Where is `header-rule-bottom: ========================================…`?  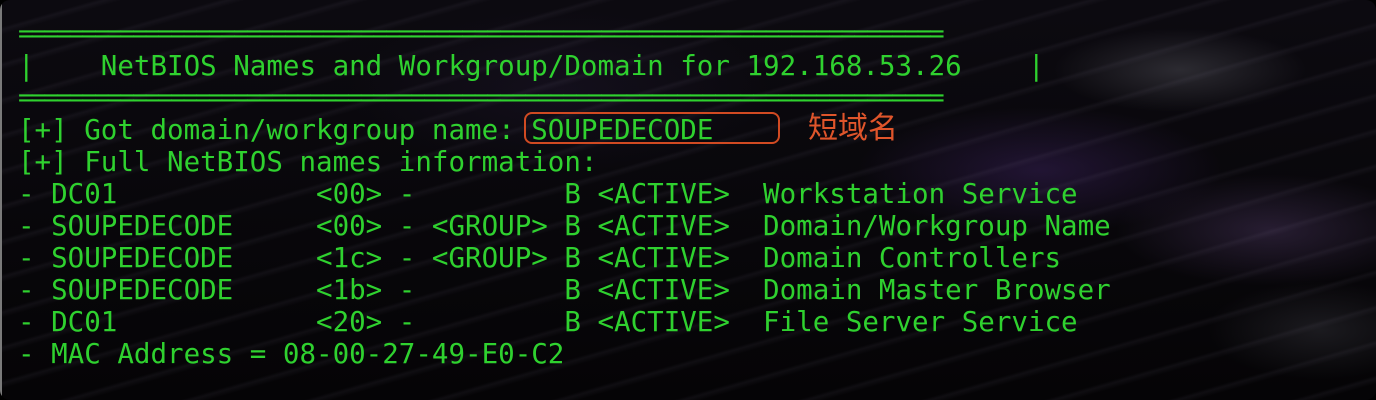
header-rule-bottom: ========================================… is located at coordinates (481, 98).